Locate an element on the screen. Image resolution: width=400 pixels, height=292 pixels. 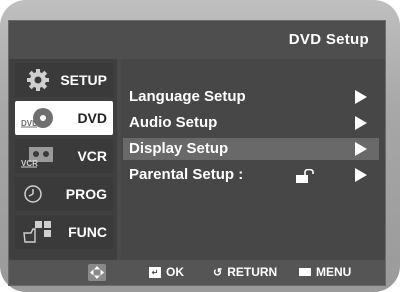
return-hint: ↺ RETURN is located at coordinates (245, 272).